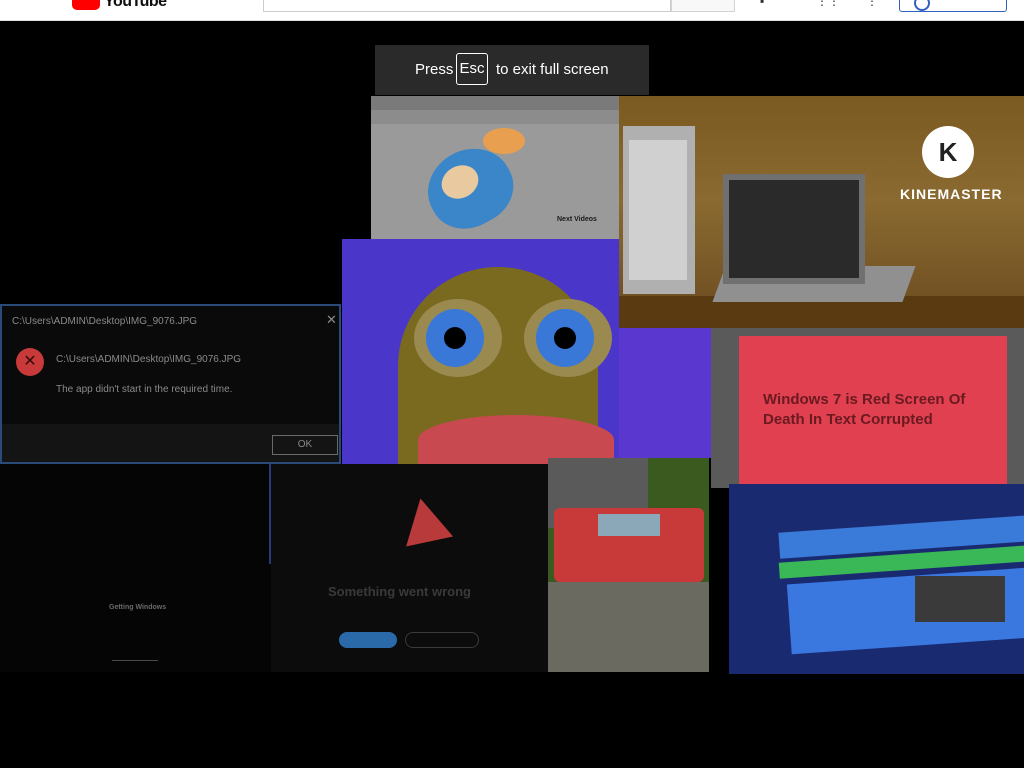  I want to click on video-tile-purple, so click(665, 393).